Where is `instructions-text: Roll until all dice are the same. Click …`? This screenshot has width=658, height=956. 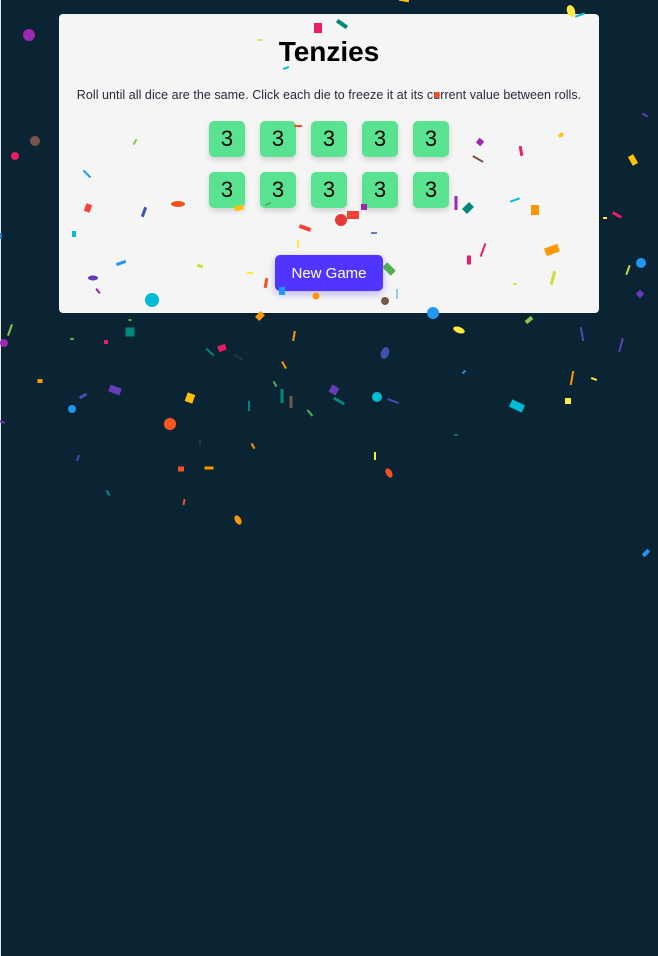
instructions-text: Roll until all dice are the same. Click … is located at coordinates (329, 95).